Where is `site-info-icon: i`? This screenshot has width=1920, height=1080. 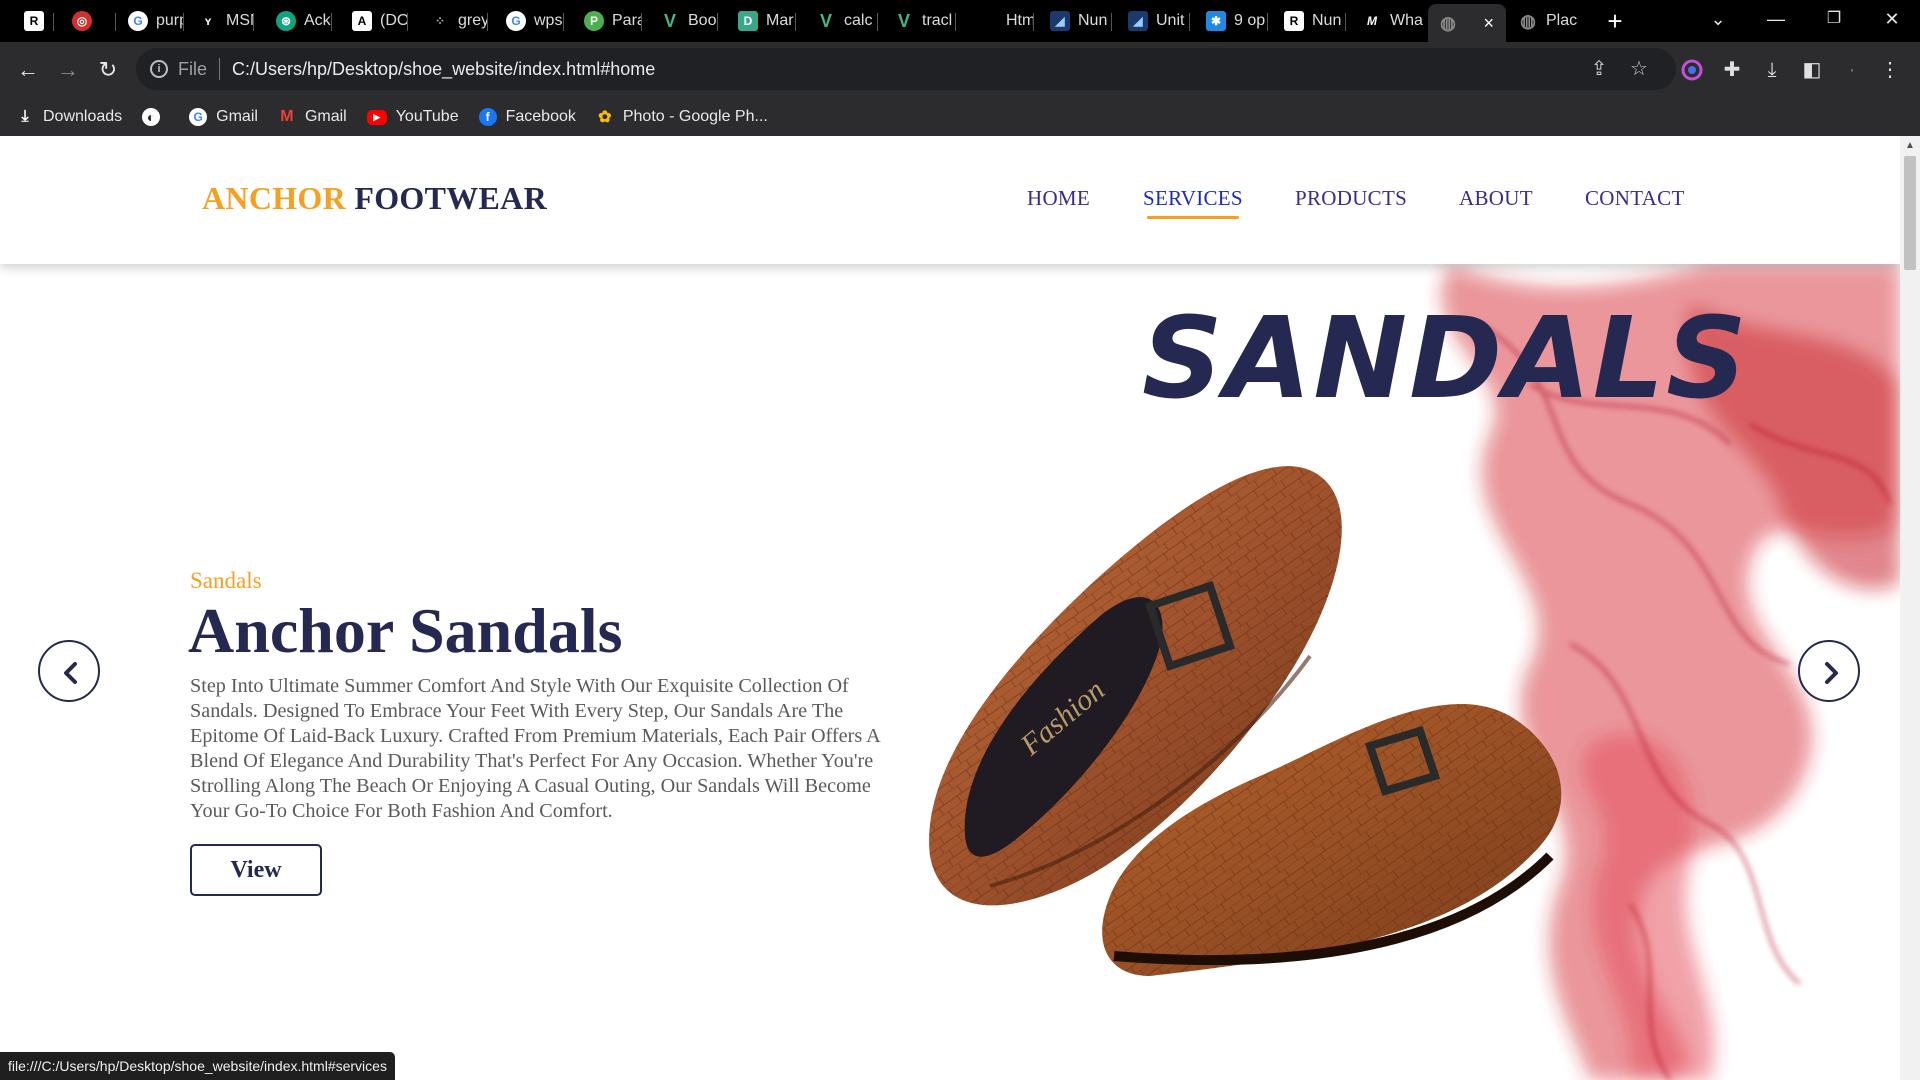
site-info-icon: i is located at coordinates (159, 69).